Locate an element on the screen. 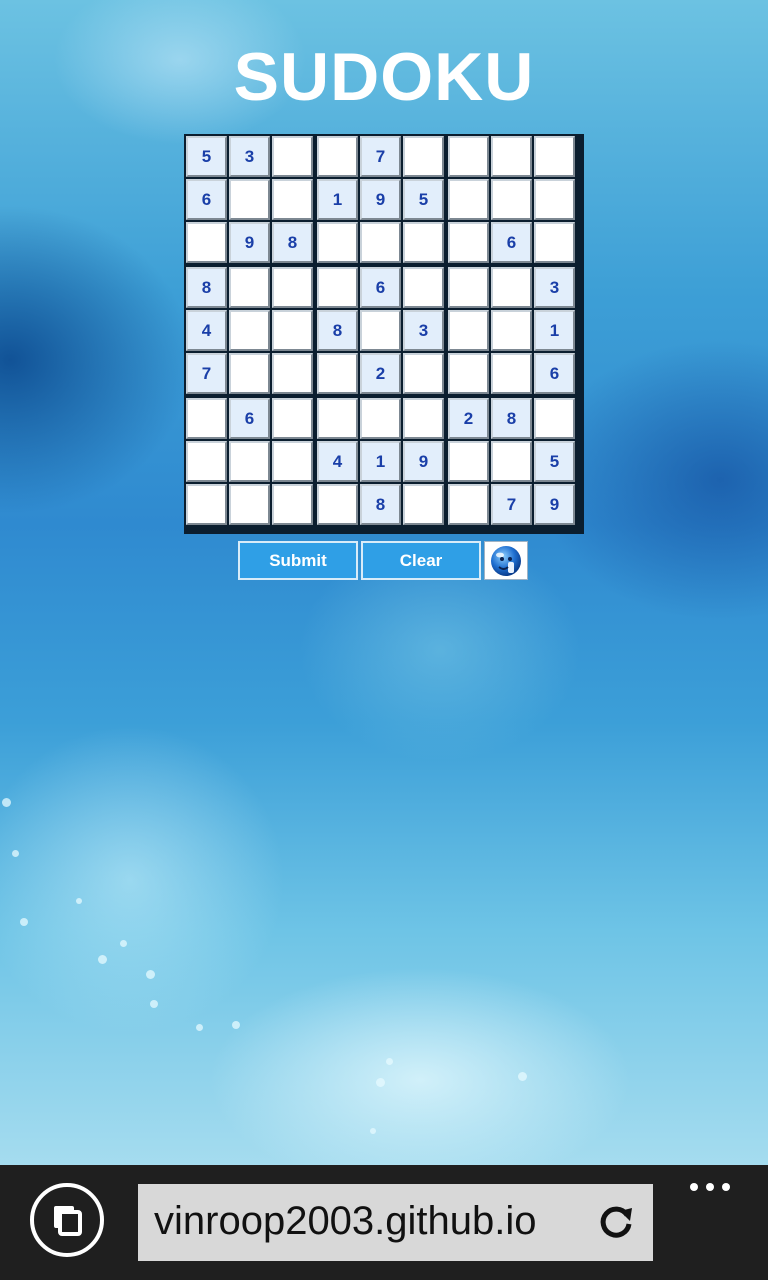  more-icon is located at coordinates (710, 1187).